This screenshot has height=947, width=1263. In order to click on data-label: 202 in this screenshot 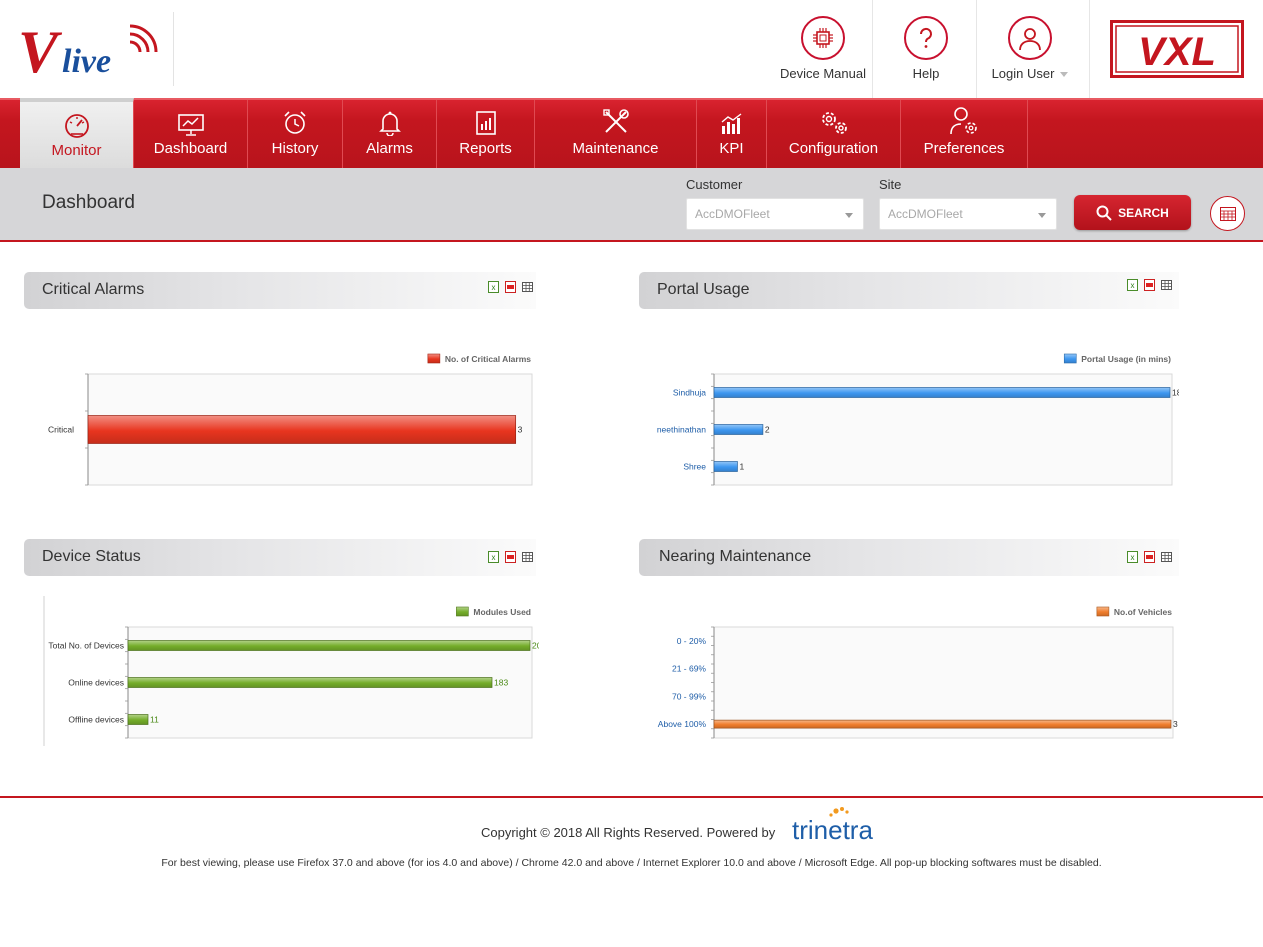, I will do `click(535, 646)`.